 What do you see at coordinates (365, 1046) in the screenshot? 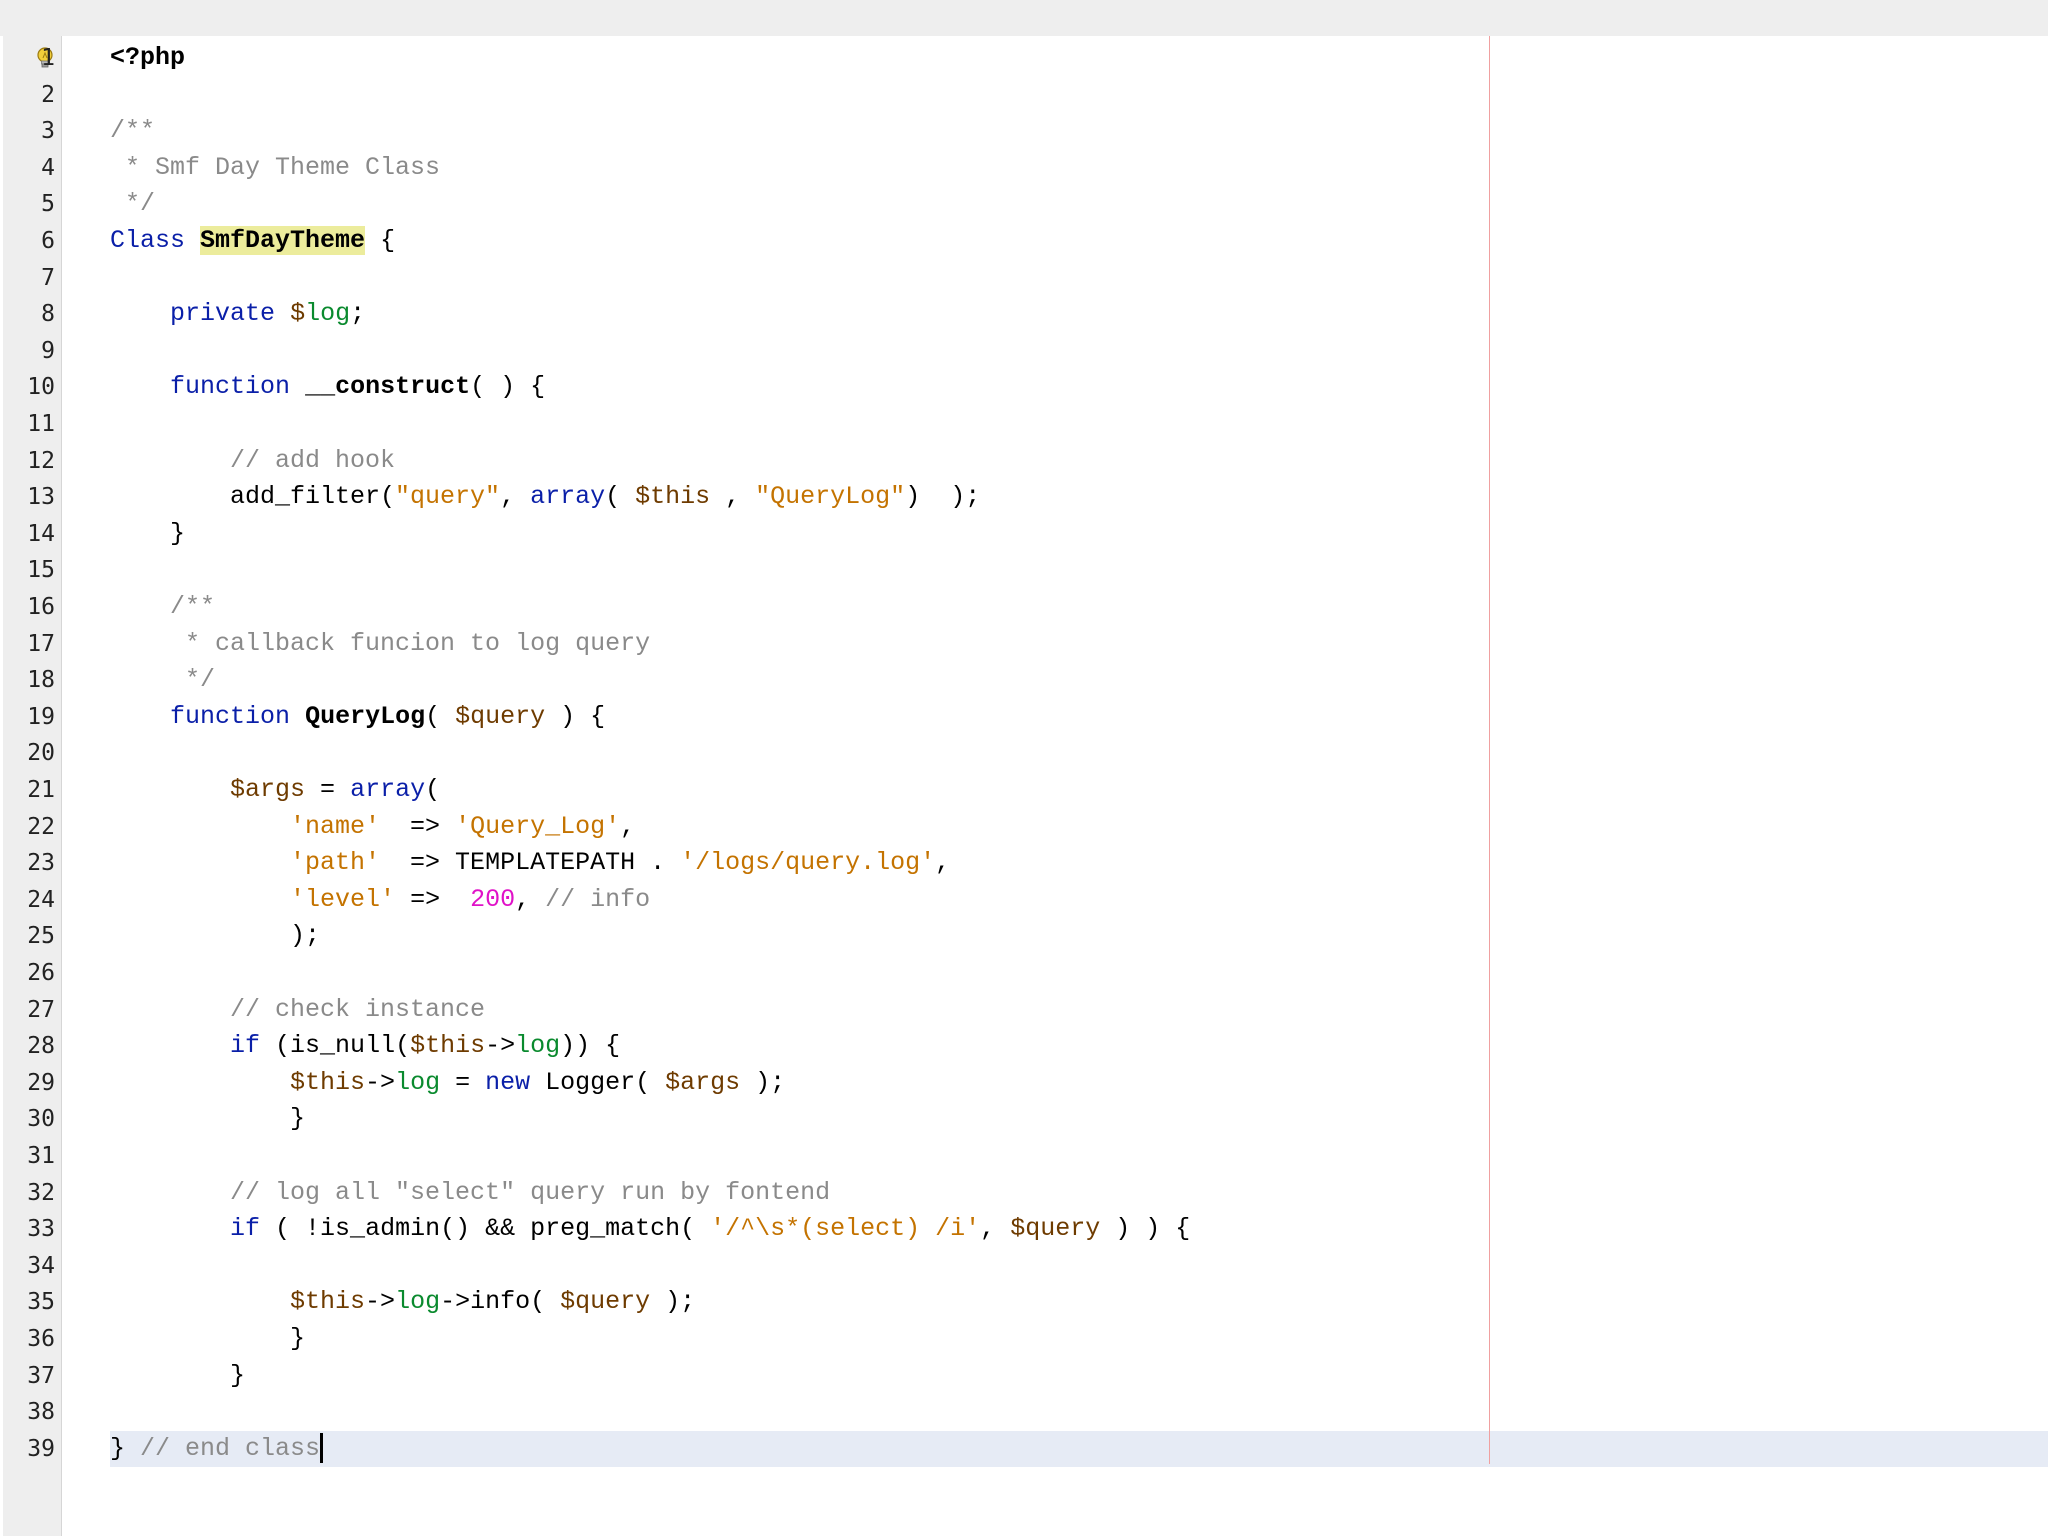
I see `code-line: if (is_null($this->log)) {` at bounding box center [365, 1046].